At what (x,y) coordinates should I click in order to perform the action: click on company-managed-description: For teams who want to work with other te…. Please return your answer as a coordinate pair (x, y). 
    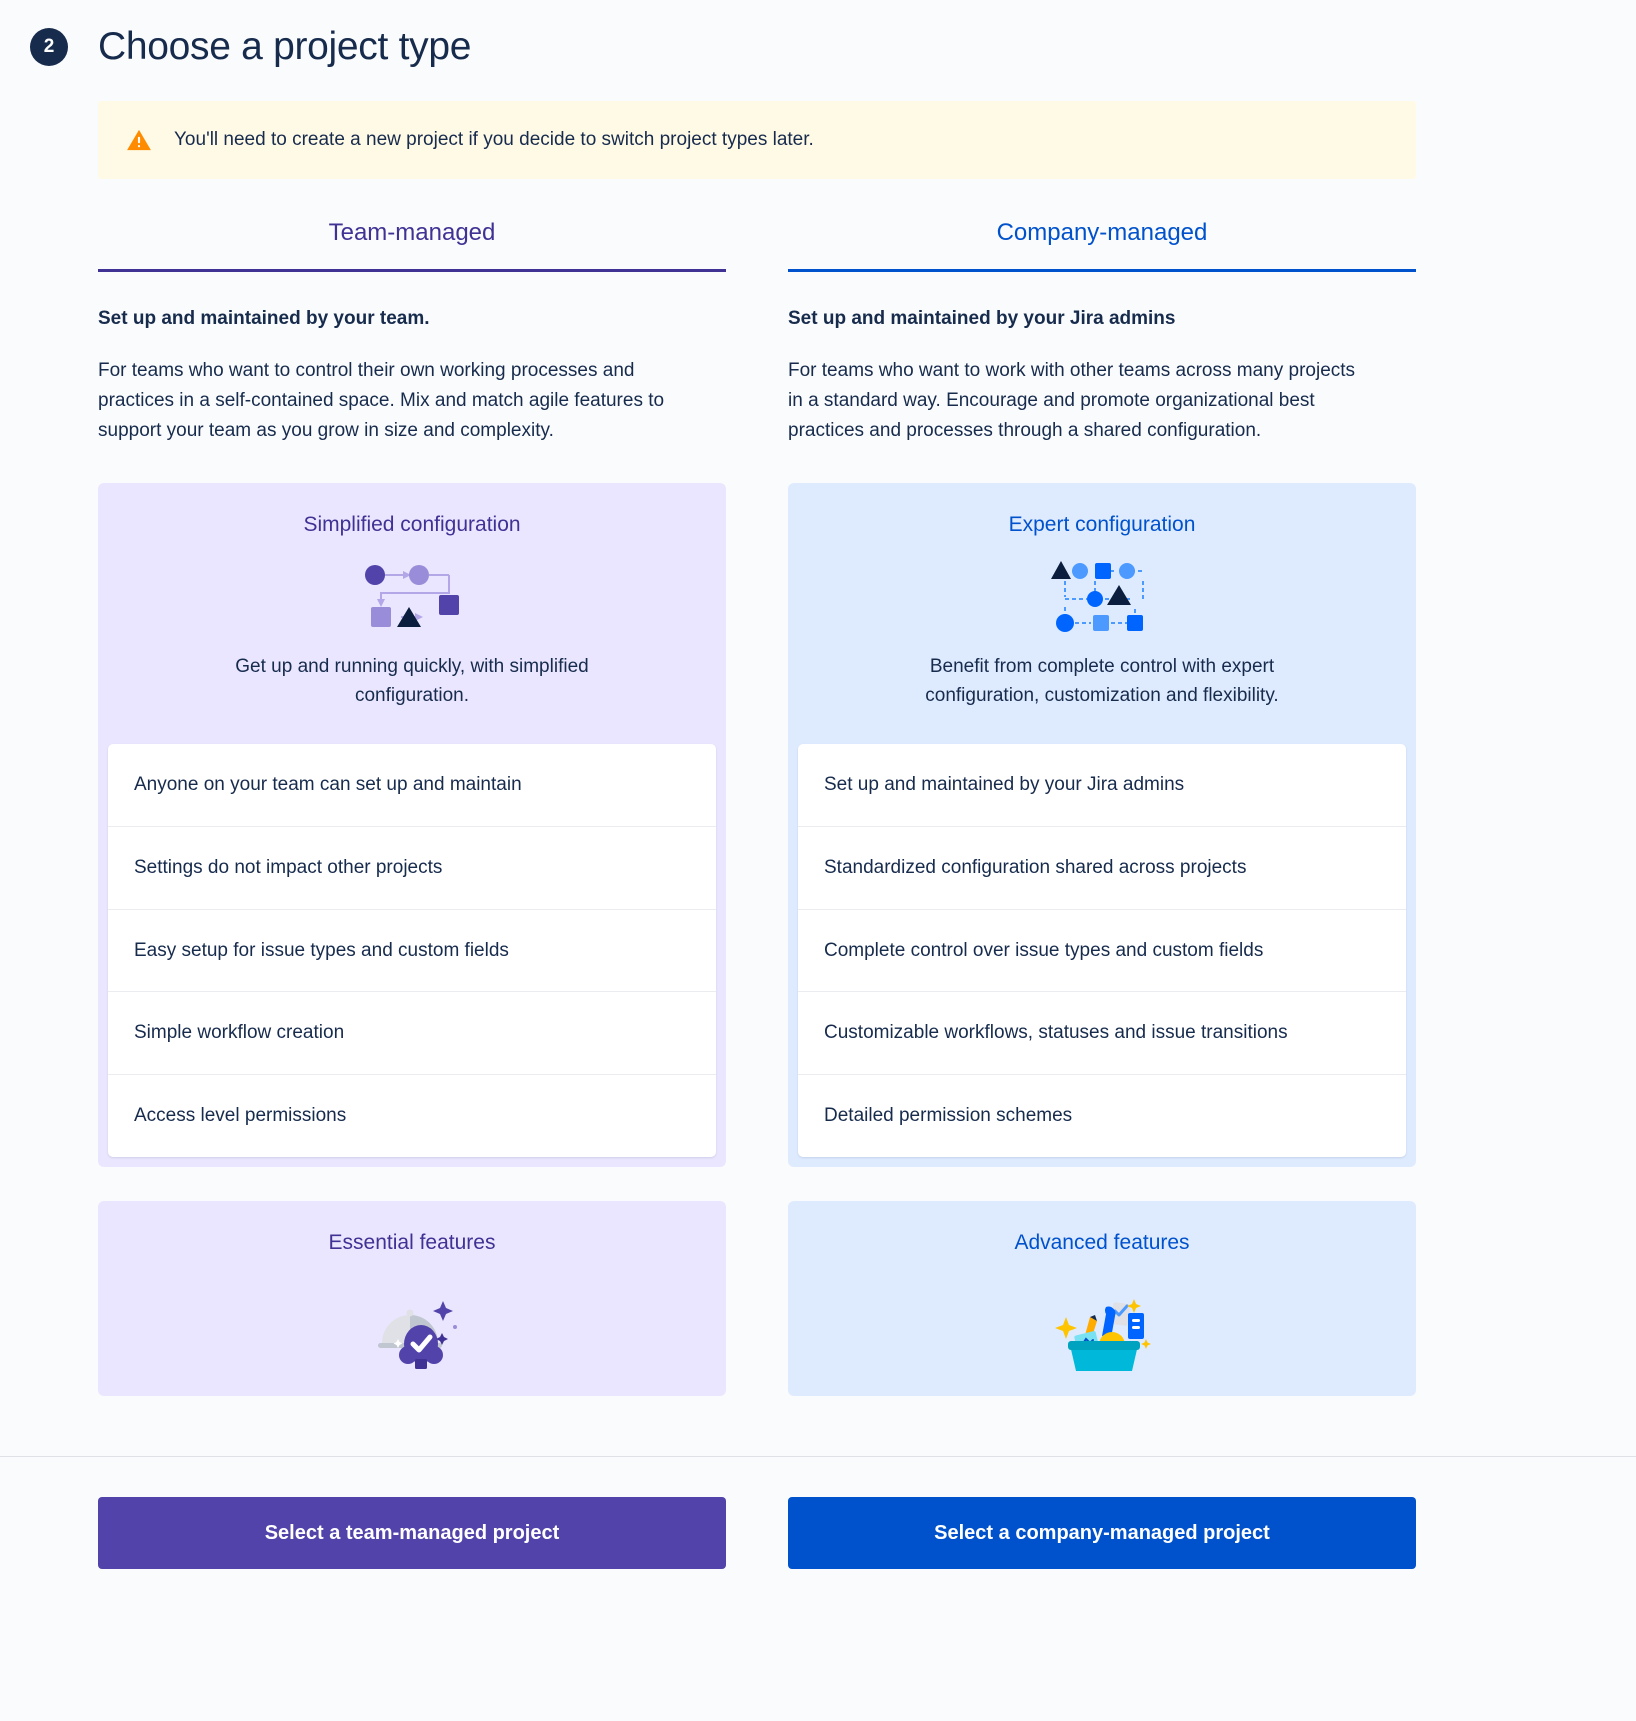
    Looking at the image, I should click on (1072, 400).